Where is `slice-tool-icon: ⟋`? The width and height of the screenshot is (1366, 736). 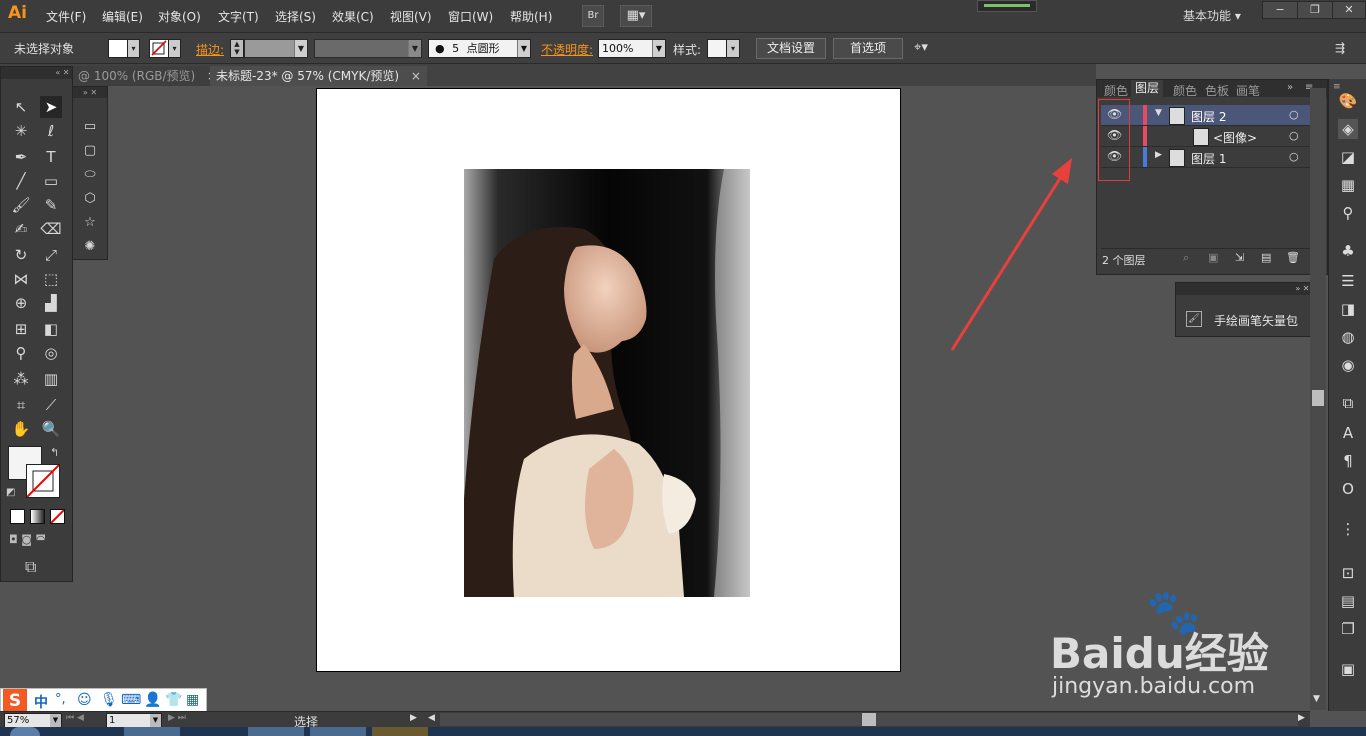
slice-tool-icon: ⟋ is located at coordinates (51, 405).